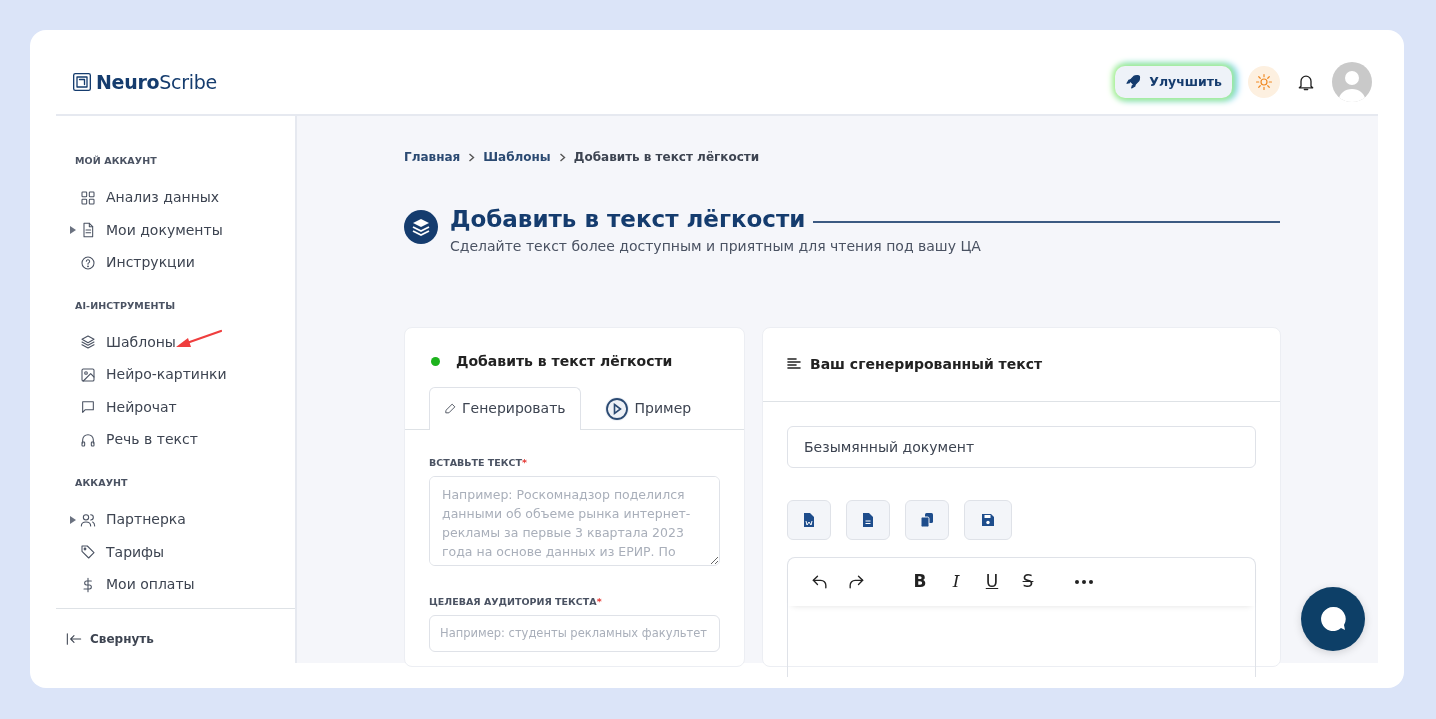  I want to click on copy-button, so click(927, 519).